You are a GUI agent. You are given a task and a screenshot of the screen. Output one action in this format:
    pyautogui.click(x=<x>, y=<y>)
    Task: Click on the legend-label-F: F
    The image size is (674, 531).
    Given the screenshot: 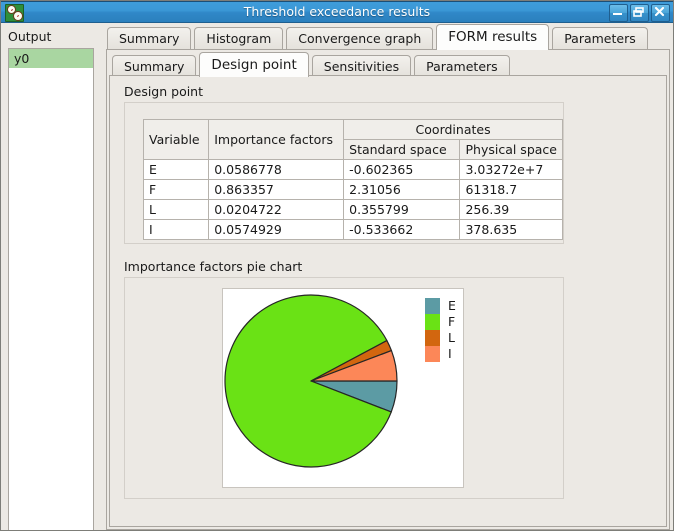 What is the action you would take?
    pyautogui.click(x=452, y=321)
    